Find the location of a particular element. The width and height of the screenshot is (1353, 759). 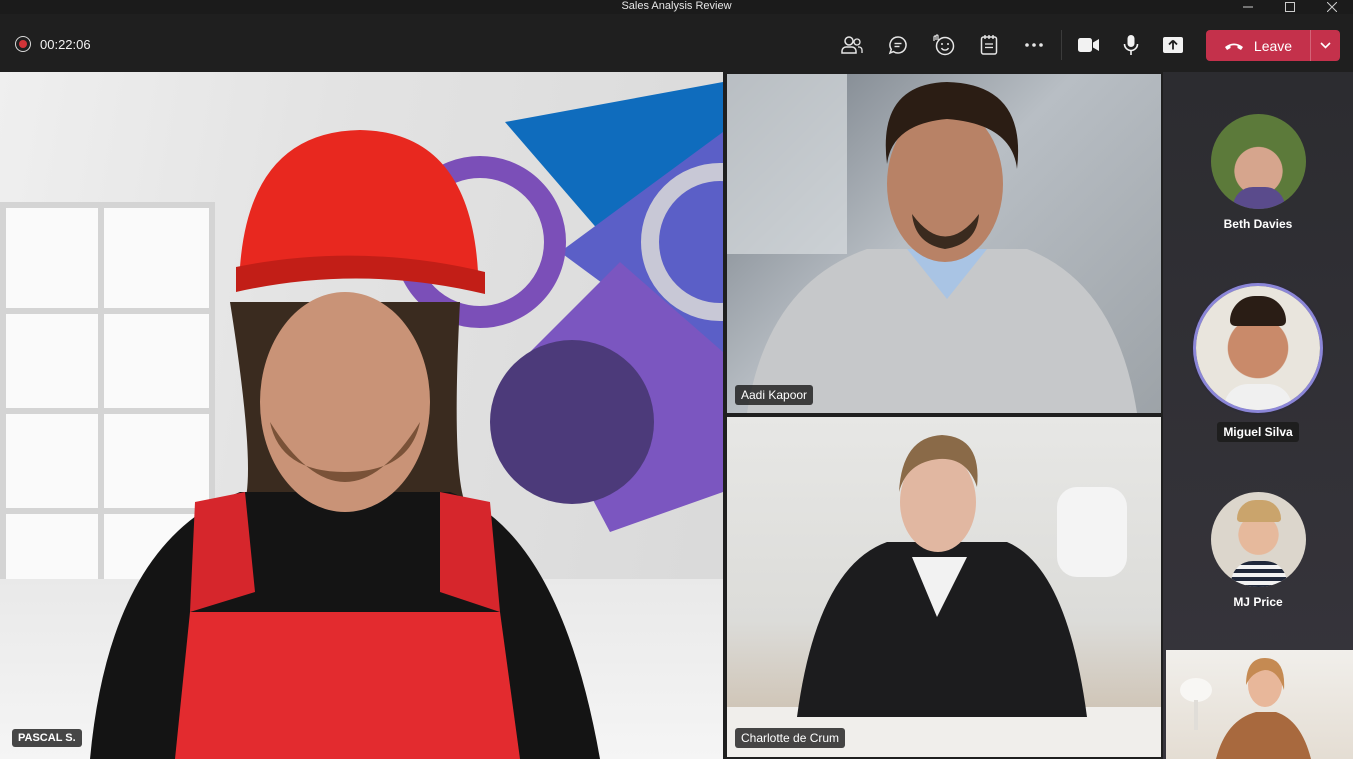

roster-item-miguel: Miguel Silva is located at coordinates (1258, 364).